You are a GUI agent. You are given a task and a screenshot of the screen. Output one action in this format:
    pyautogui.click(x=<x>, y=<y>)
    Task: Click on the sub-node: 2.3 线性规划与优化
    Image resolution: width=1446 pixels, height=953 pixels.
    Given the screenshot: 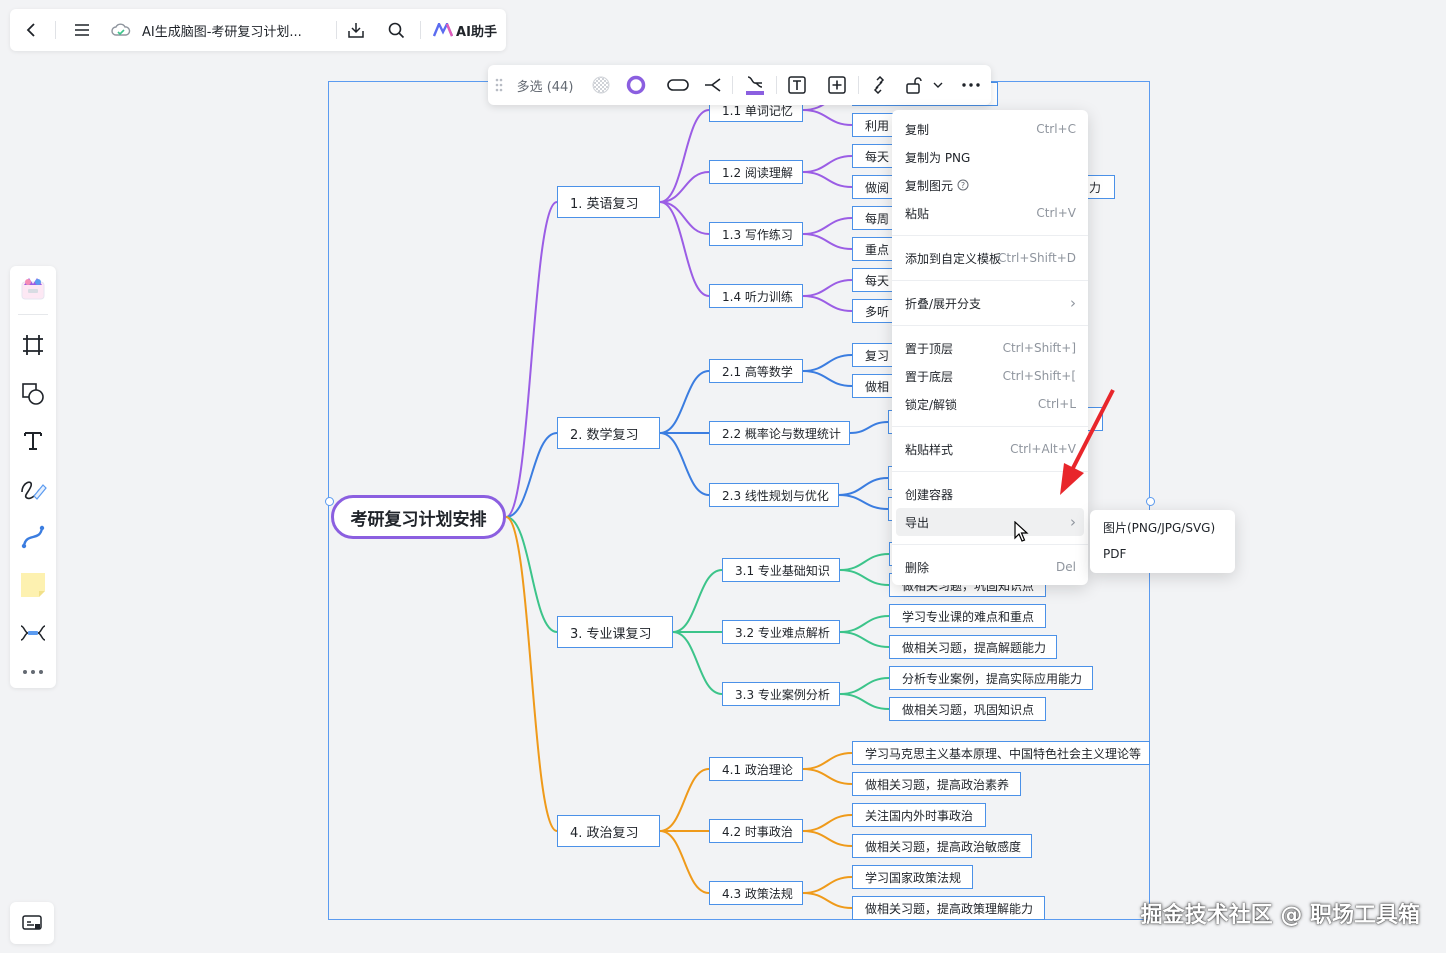 What is the action you would take?
    pyautogui.click(x=774, y=495)
    